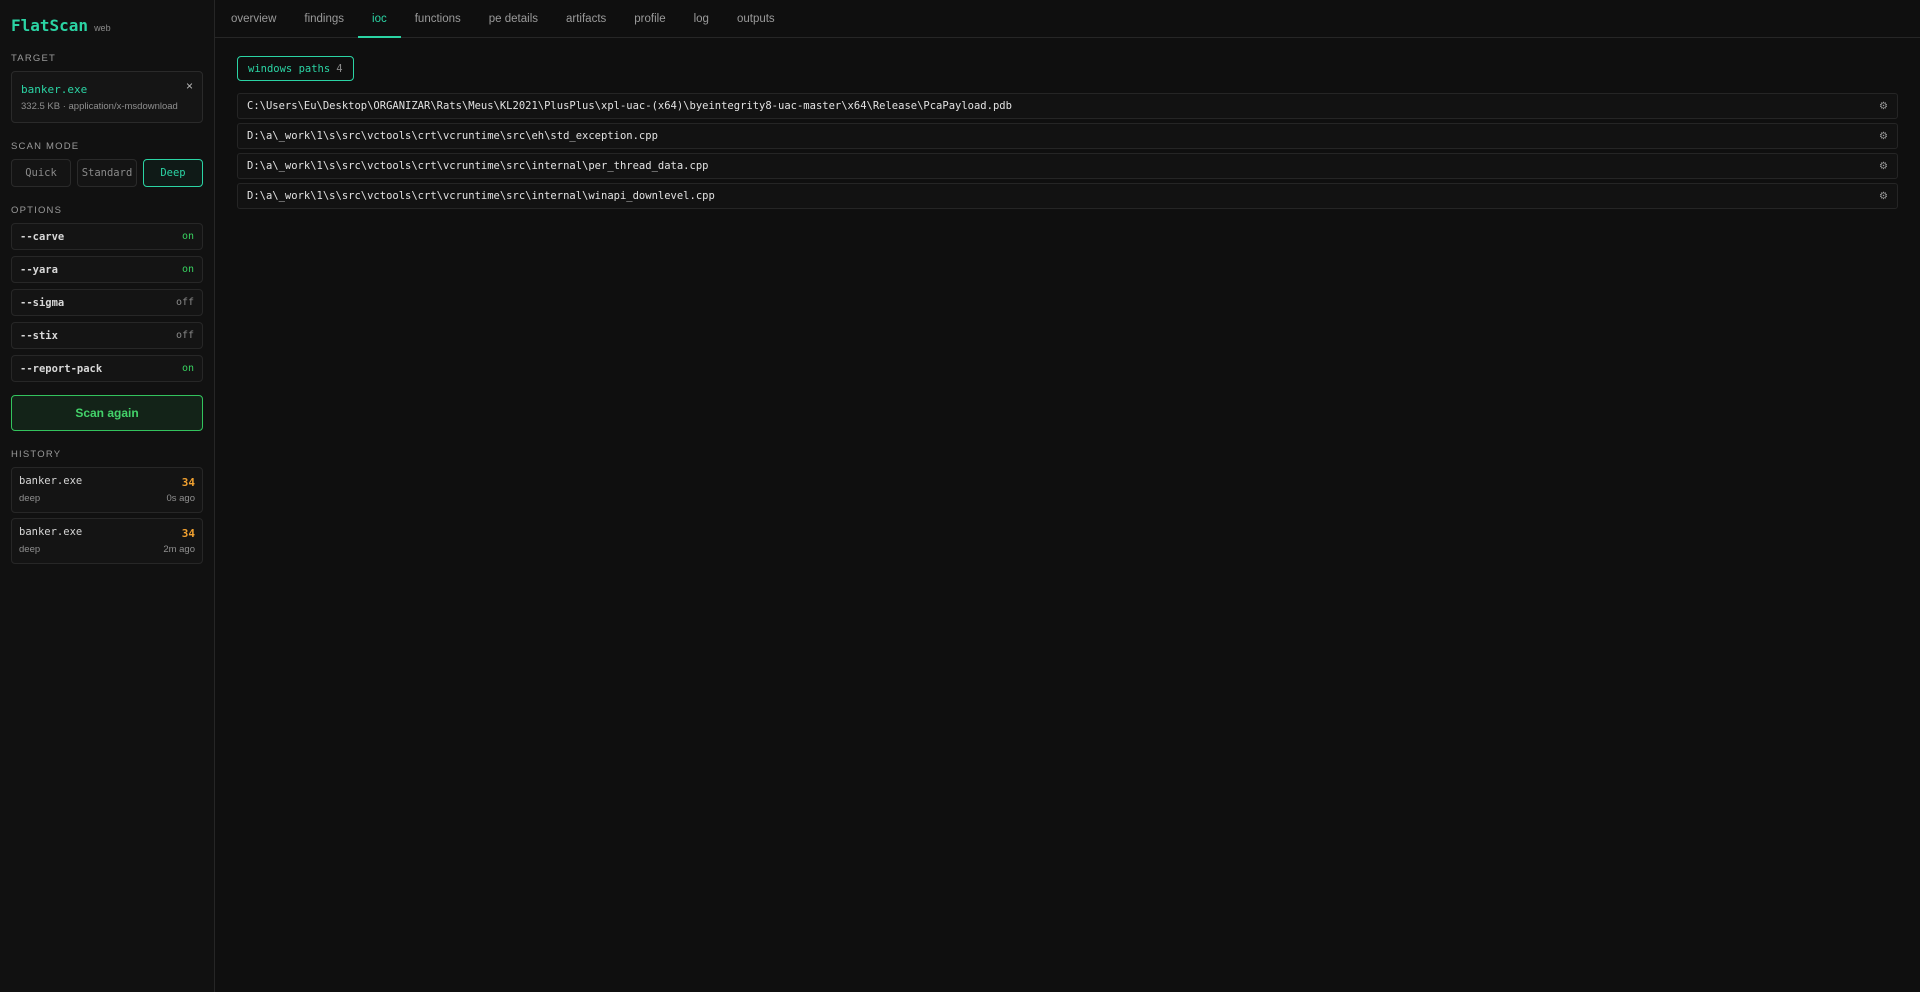 This screenshot has width=1920, height=992. I want to click on tab-outputs: outputs, so click(756, 18).